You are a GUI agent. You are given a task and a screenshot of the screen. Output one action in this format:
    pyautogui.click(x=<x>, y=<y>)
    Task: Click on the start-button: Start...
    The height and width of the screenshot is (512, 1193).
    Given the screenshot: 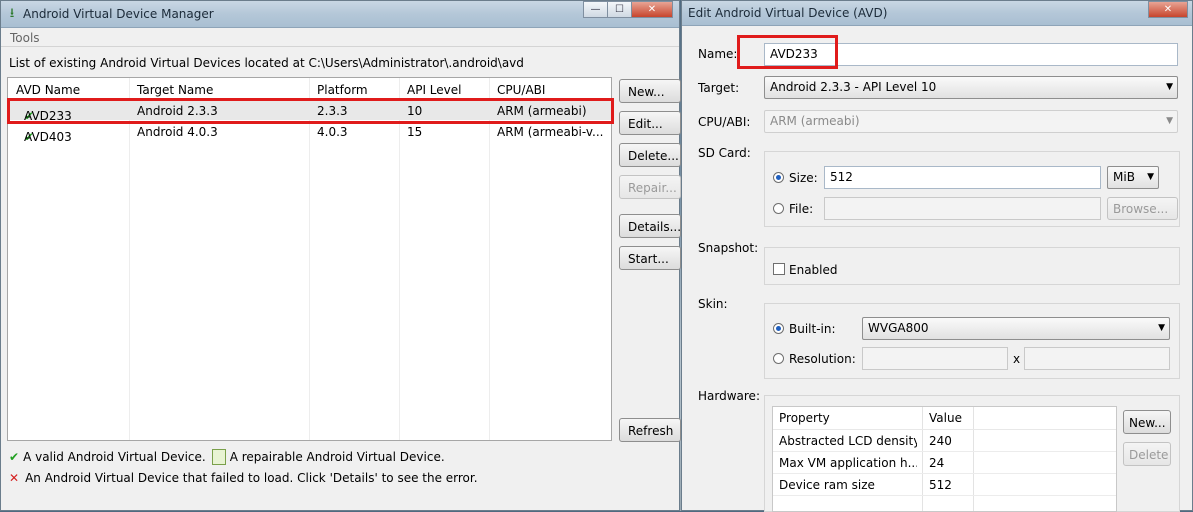 What is the action you would take?
    pyautogui.click(x=650, y=258)
    